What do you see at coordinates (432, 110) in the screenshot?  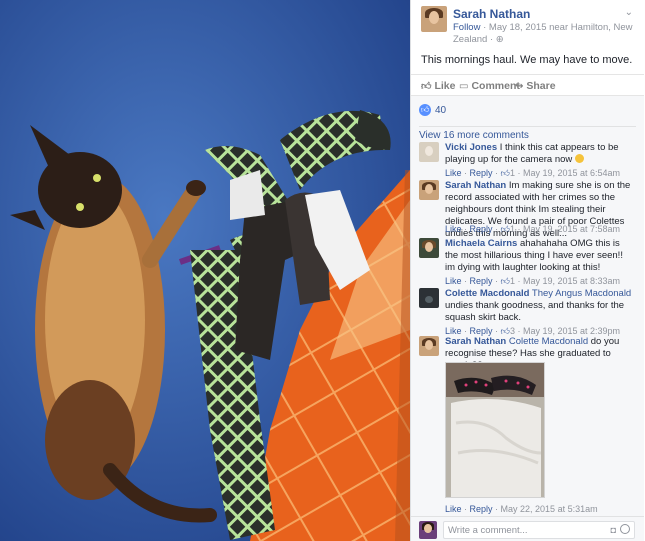 I see `likes-summary: 👍︎ 40` at bounding box center [432, 110].